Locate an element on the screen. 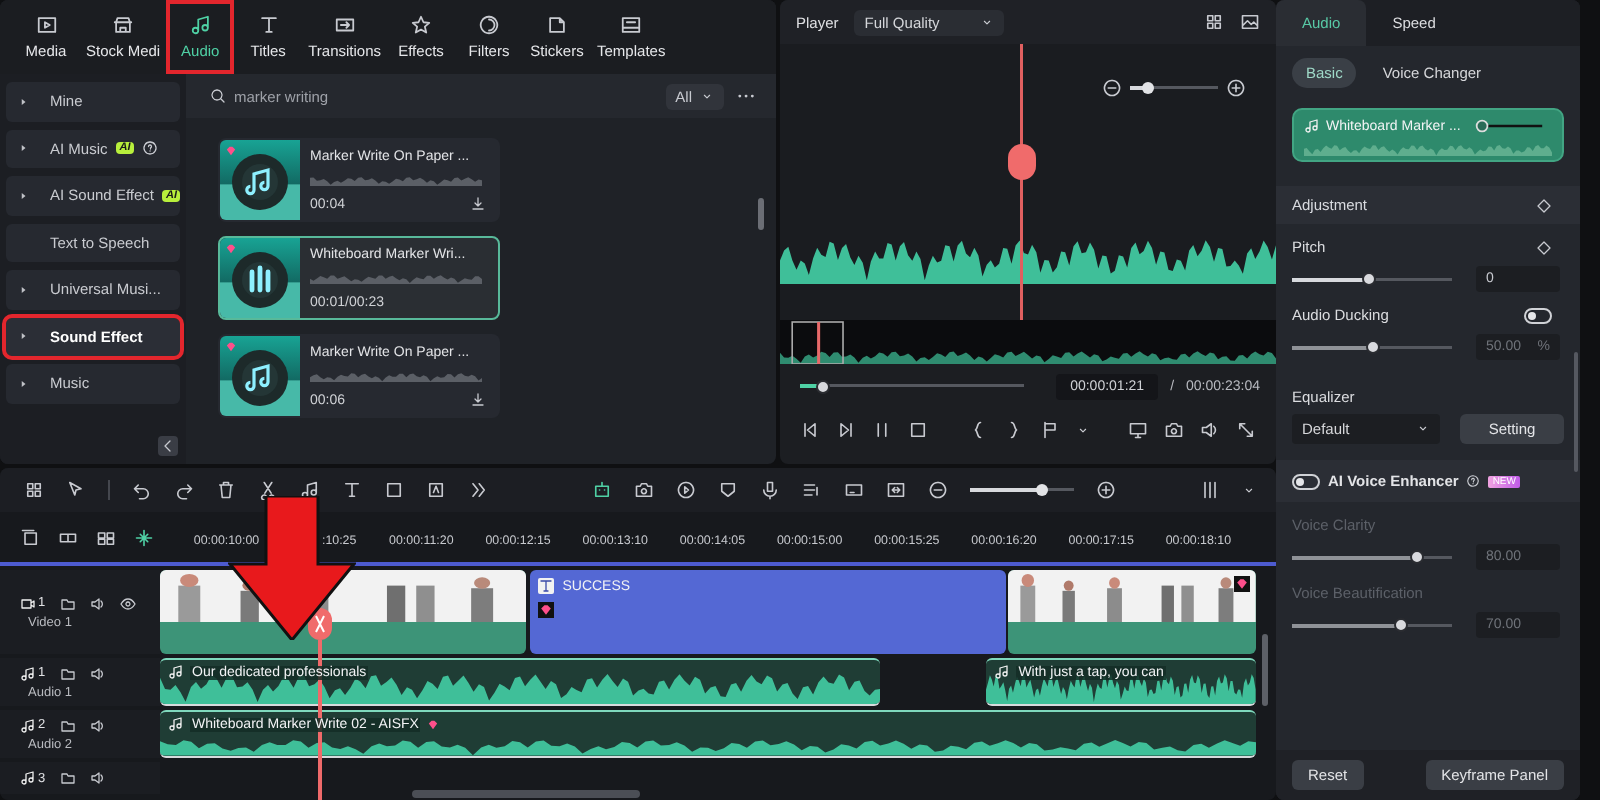 The height and width of the screenshot is (800, 1600). template-icon is located at coordinates (631, 25).